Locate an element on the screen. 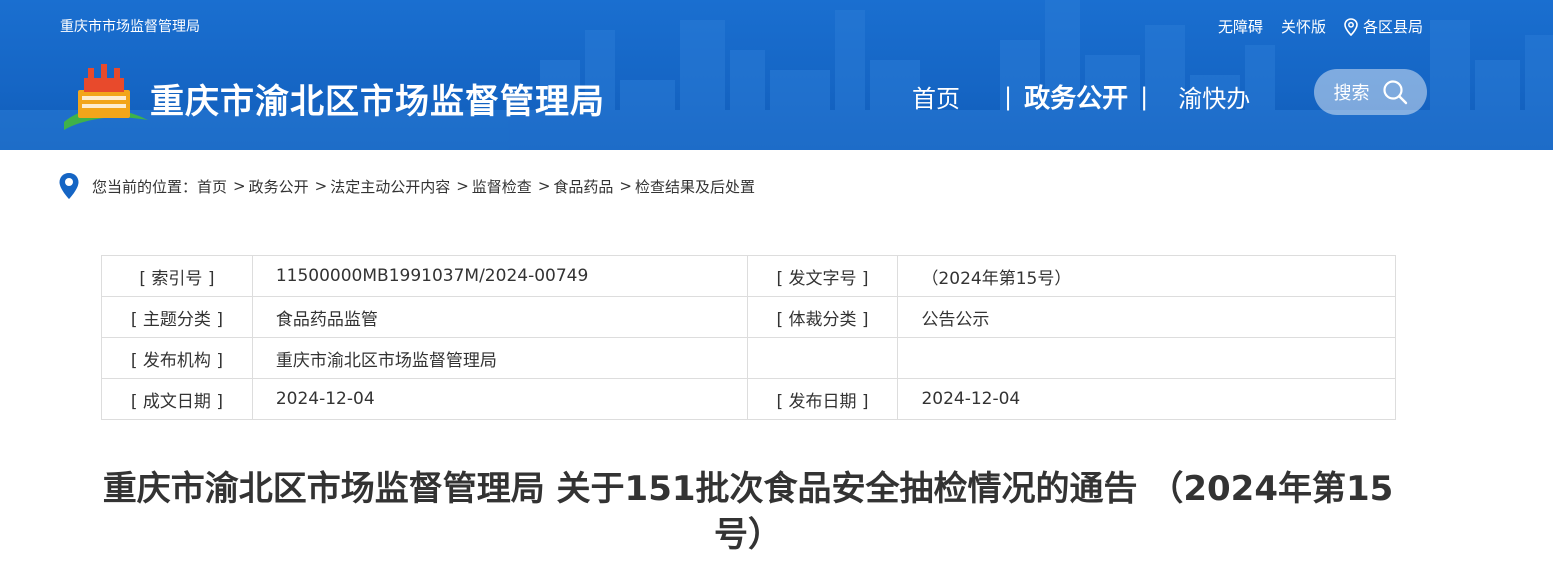 The width and height of the screenshot is (1553, 564). nav-yukuaiban: 渝快办 is located at coordinates (1214, 96).